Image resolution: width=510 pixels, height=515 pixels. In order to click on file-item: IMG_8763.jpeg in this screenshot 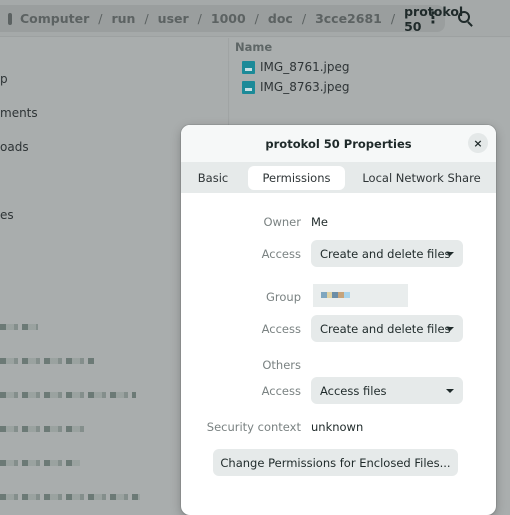, I will do `click(296, 87)`.